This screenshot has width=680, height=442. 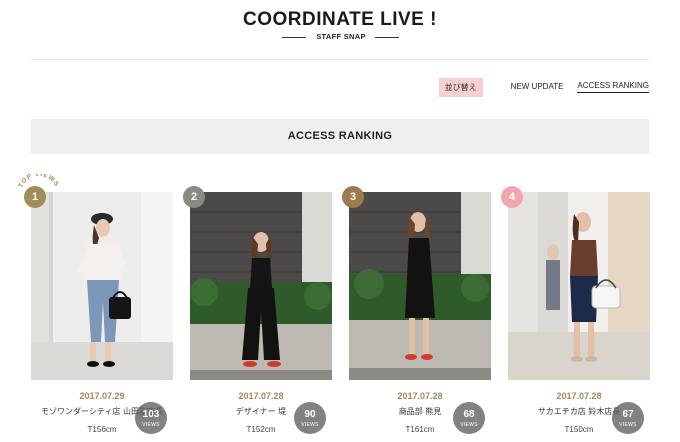 What do you see at coordinates (512, 197) in the screenshot?
I see `rank-badge: 4` at bounding box center [512, 197].